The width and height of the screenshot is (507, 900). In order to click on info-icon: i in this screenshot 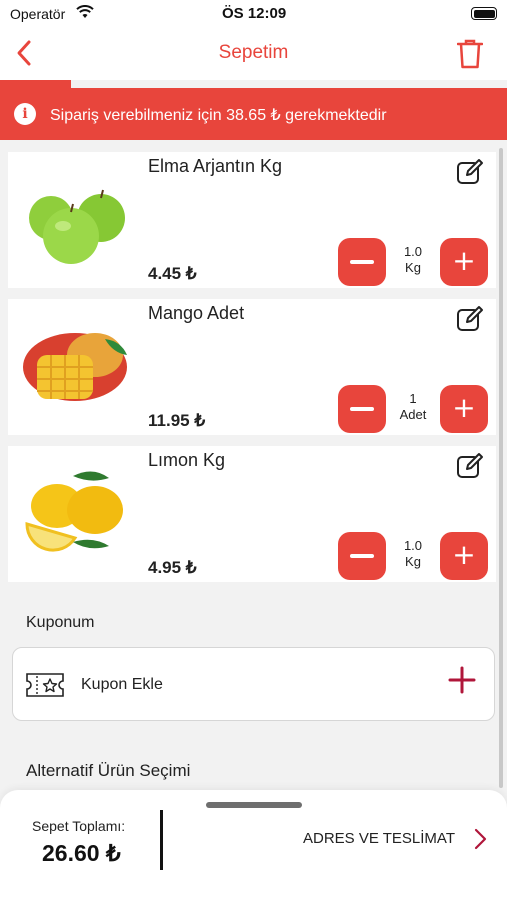, I will do `click(25, 114)`.